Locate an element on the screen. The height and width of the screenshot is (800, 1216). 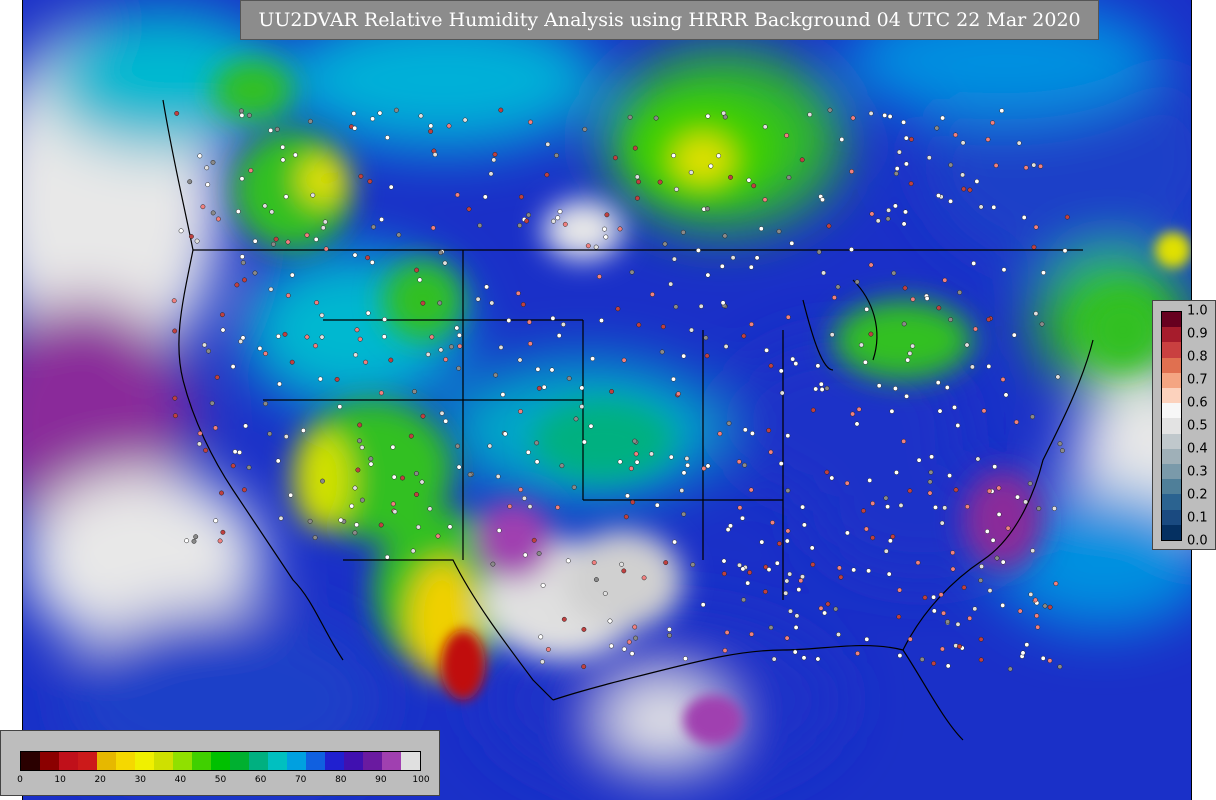
rh-colorbar-tick-label: 0 is located at coordinates (20, 780).